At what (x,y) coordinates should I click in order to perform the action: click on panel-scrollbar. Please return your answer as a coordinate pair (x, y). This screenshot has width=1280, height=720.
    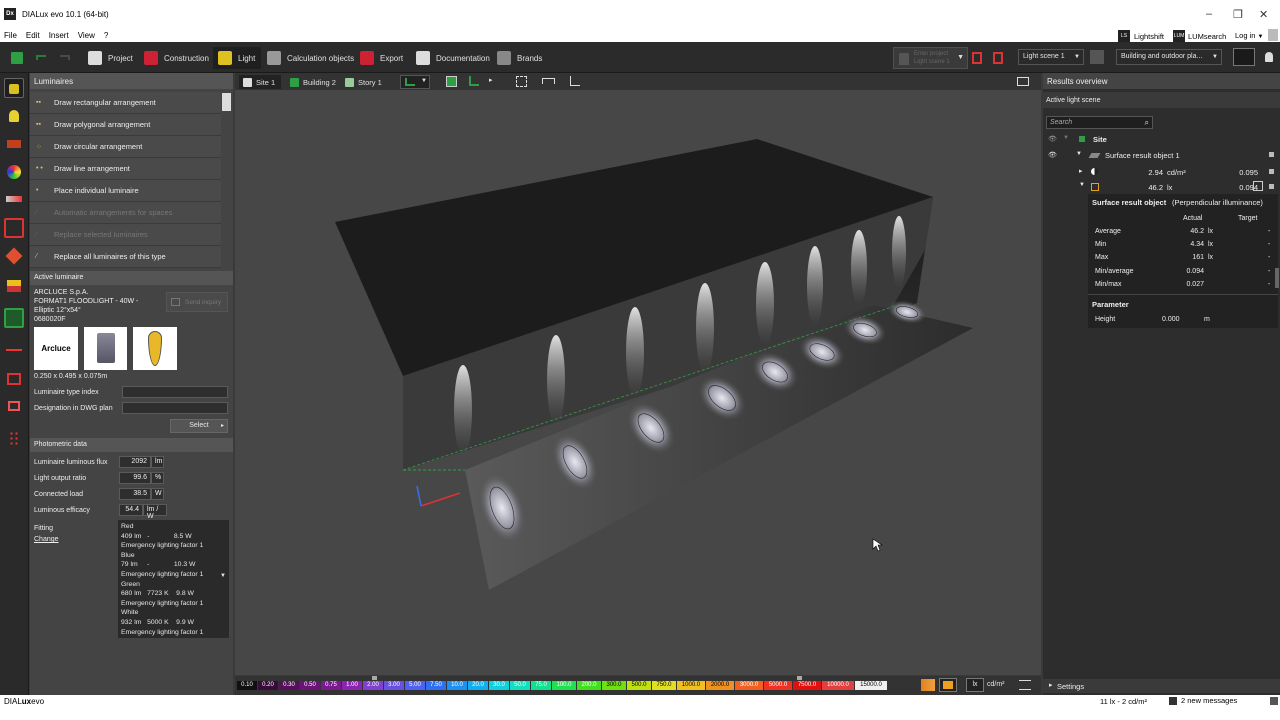
    Looking at the image, I should click on (226, 102).